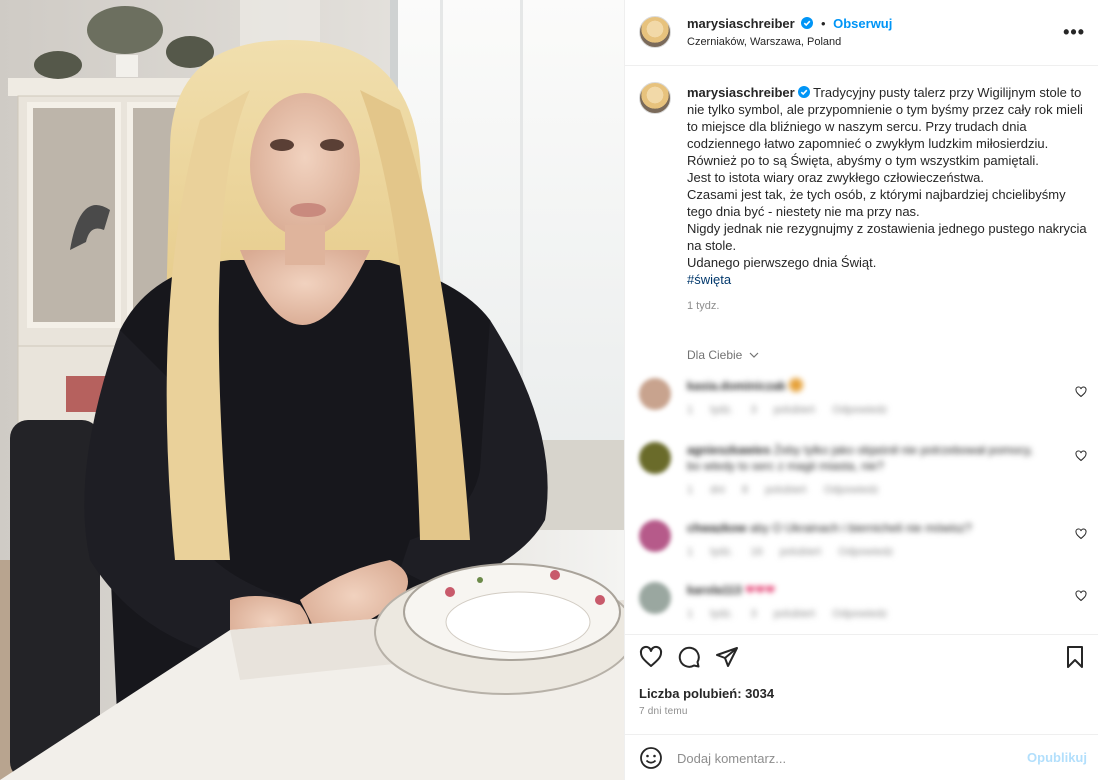 The width and height of the screenshot is (1098, 780). What do you see at coordinates (715, 355) in the screenshot?
I see `for-you-label: Dla Ciebie` at bounding box center [715, 355].